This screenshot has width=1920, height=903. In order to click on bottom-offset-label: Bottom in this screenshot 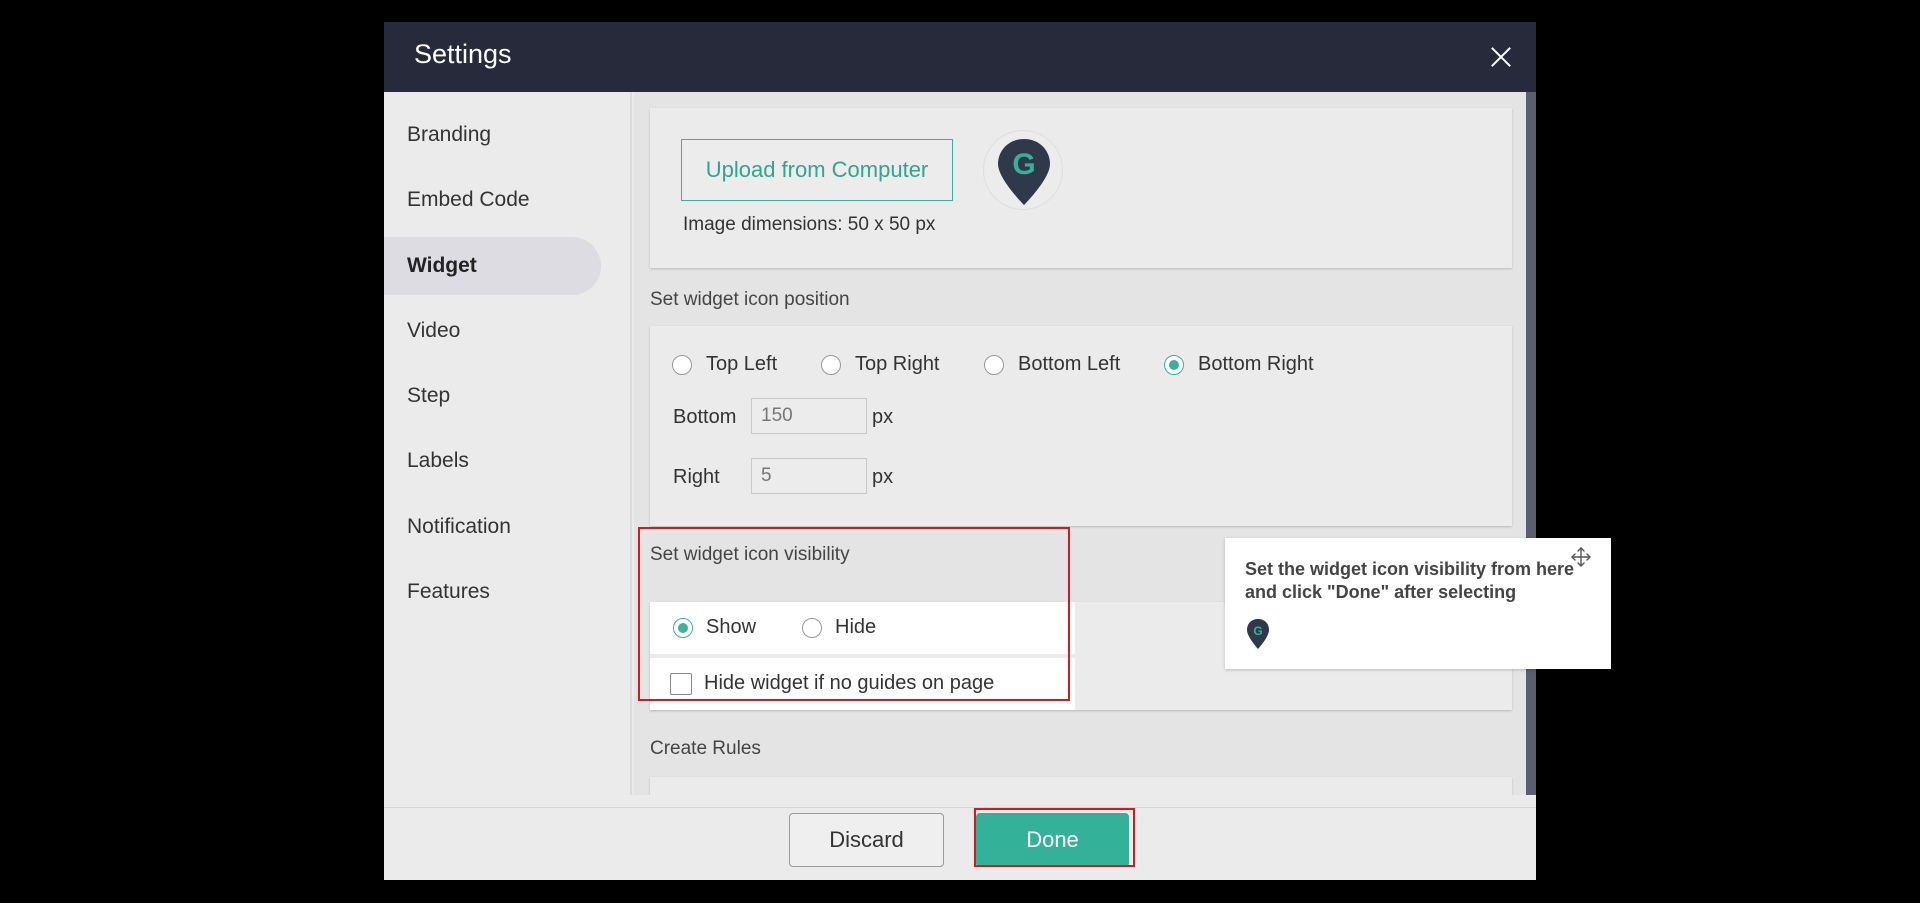, I will do `click(705, 417)`.